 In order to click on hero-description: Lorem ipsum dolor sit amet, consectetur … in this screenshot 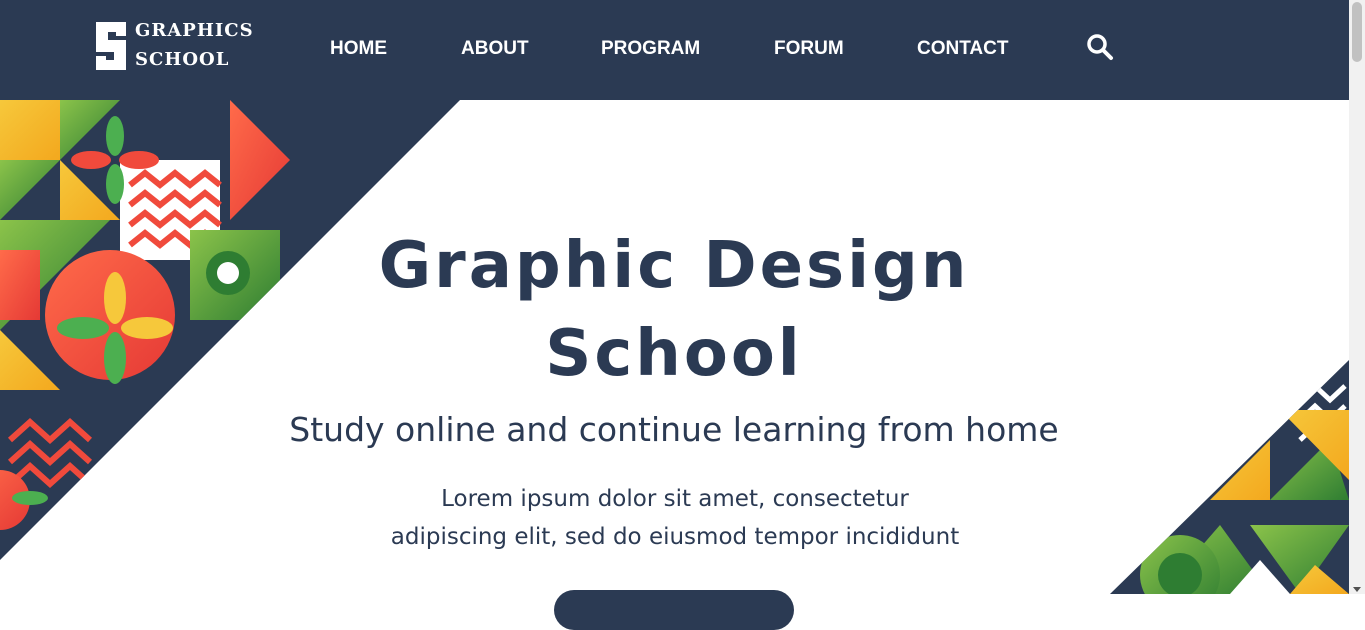, I will do `click(675, 518)`.